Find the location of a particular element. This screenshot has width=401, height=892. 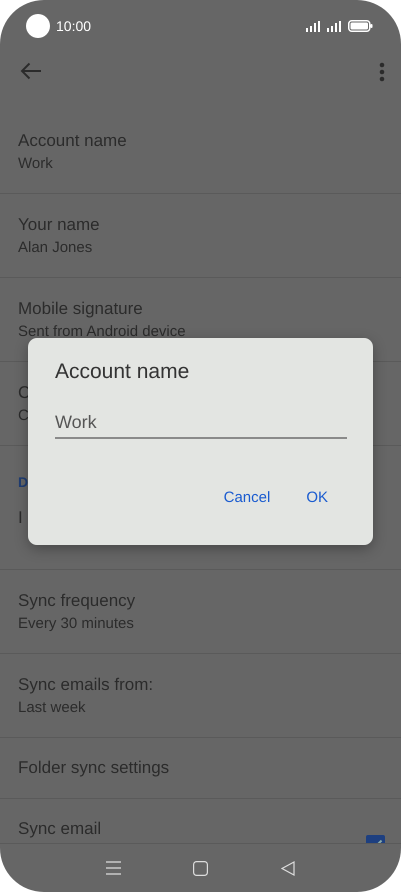

setting-title: Folder sync settings is located at coordinates (94, 768).